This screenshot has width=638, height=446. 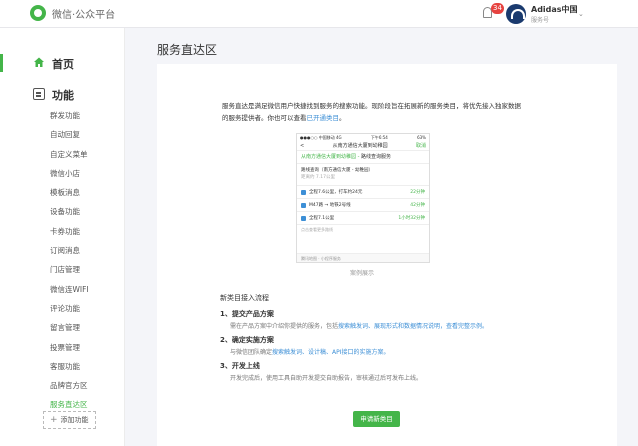 What do you see at coordinates (516, 14) in the screenshot?
I see `avatar` at bounding box center [516, 14].